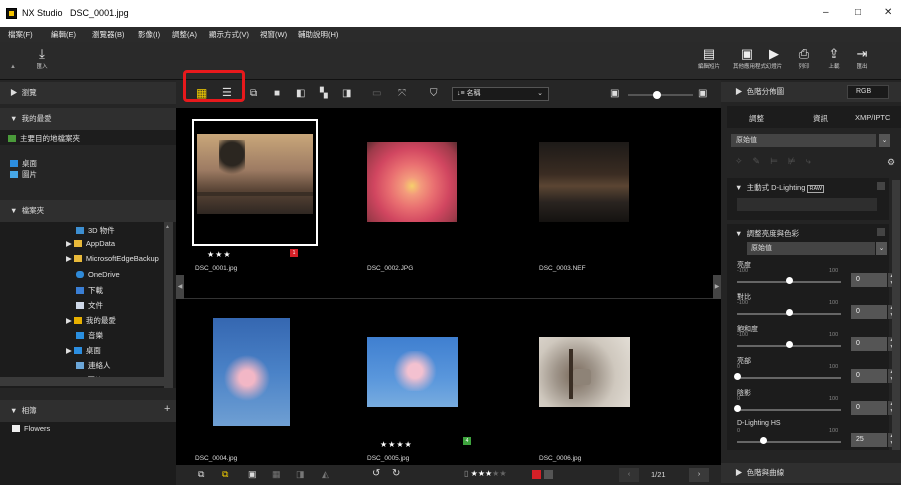 The width and height of the screenshot is (901, 485). What do you see at coordinates (891, 162) in the screenshot?
I see `settings-gear-icon: ⚙` at bounding box center [891, 162].